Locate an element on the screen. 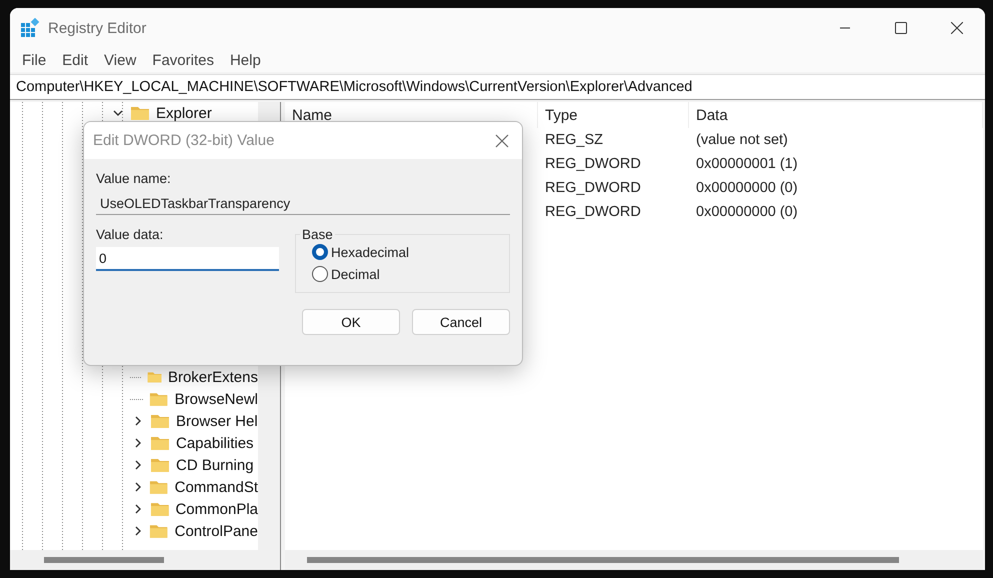 The width and height of the screenshot is (993, 578). table-cell-text: REG_SZ is located at coordinates (574, 140).